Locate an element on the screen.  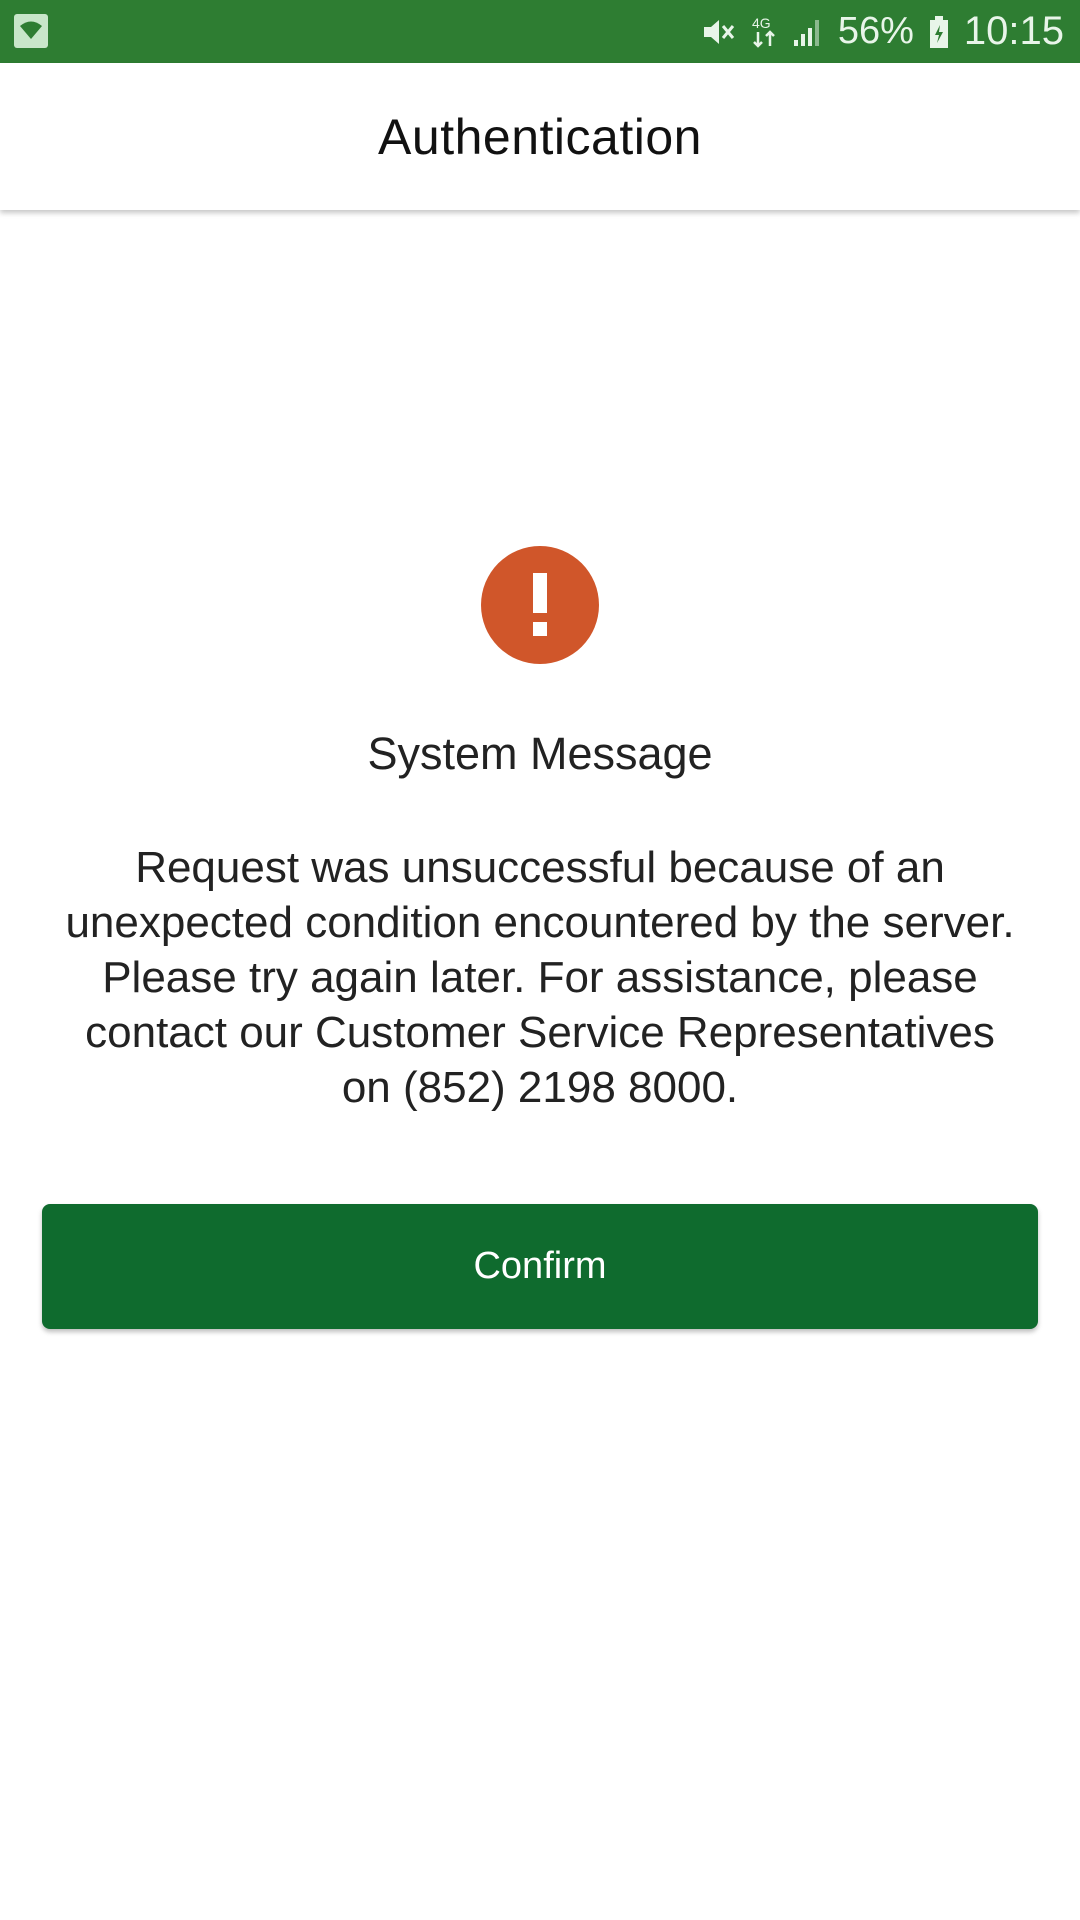
wifi-icon is located at coordinates (31, 31).